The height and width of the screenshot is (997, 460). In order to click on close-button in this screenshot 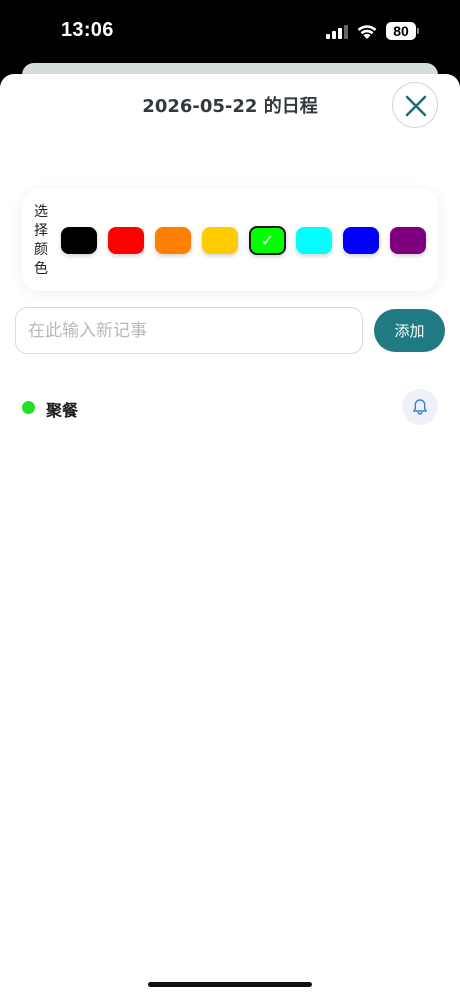, I will do `click(415, 105)`.